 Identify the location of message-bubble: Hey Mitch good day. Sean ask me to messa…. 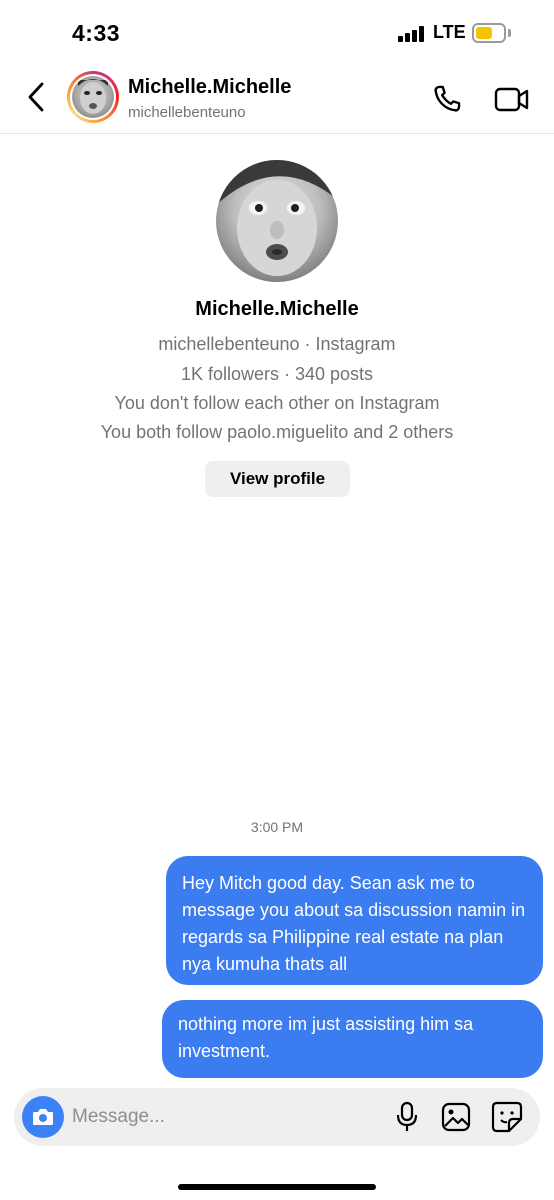
(354, 920).